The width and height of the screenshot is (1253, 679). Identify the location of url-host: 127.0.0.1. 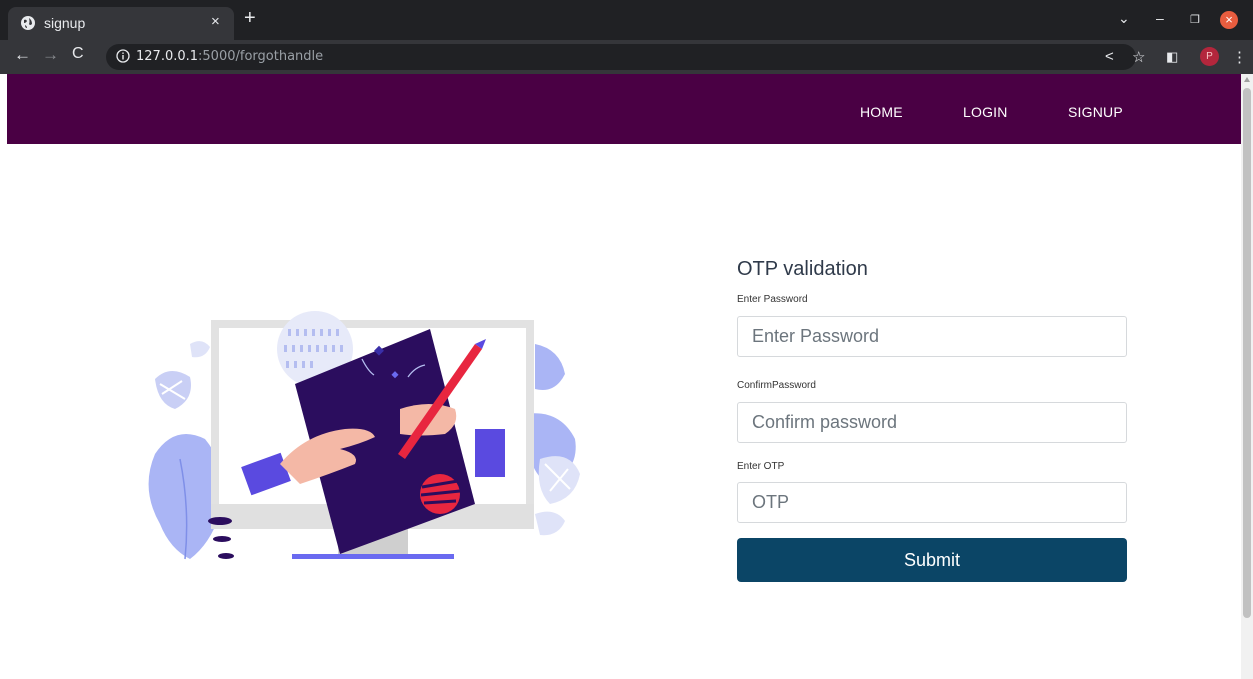
(167, 56).